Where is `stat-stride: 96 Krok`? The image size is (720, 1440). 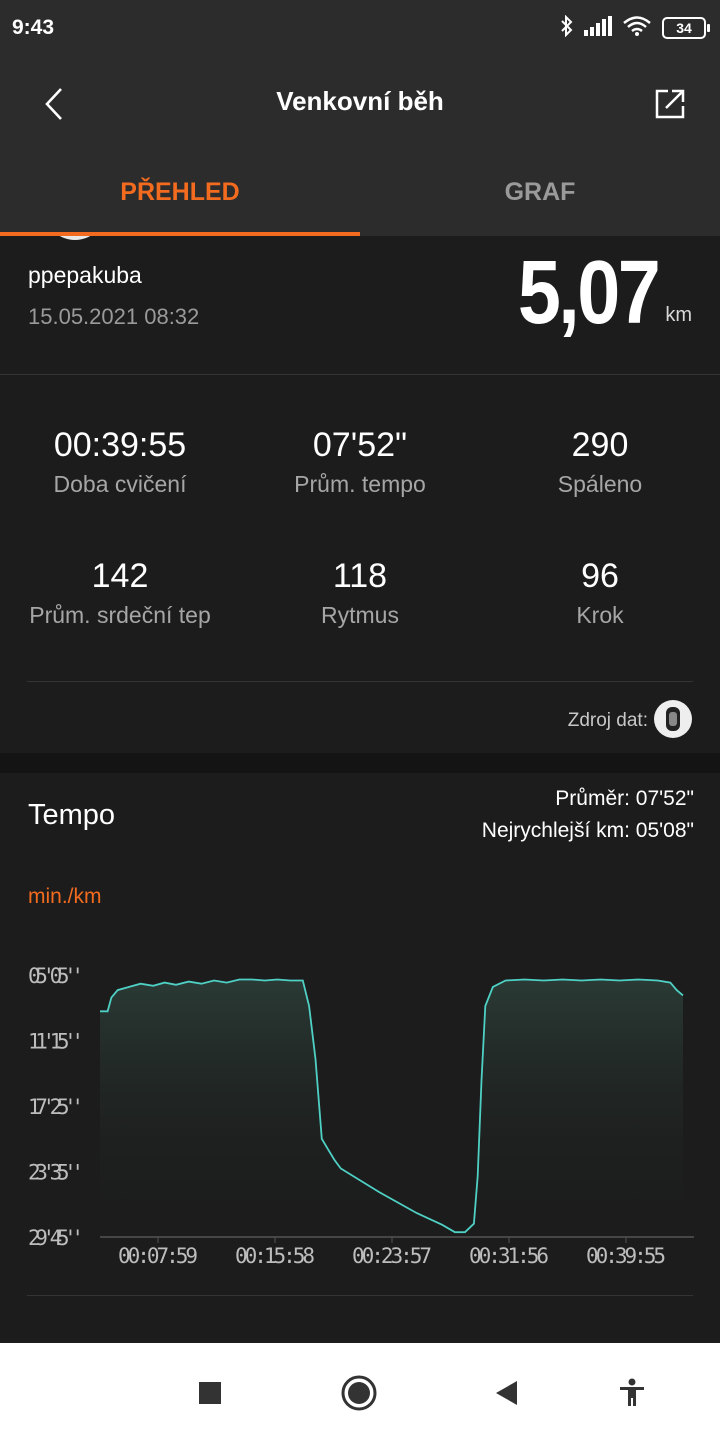
stat-stride: 96 Krok is located at coordinates (600, 593).